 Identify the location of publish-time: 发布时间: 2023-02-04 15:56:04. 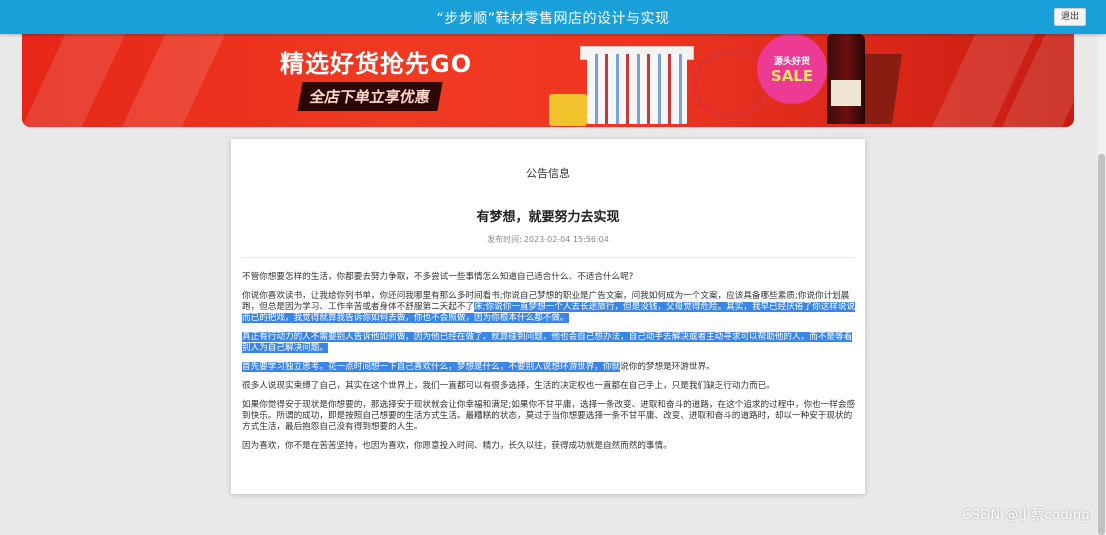
(548, 239).